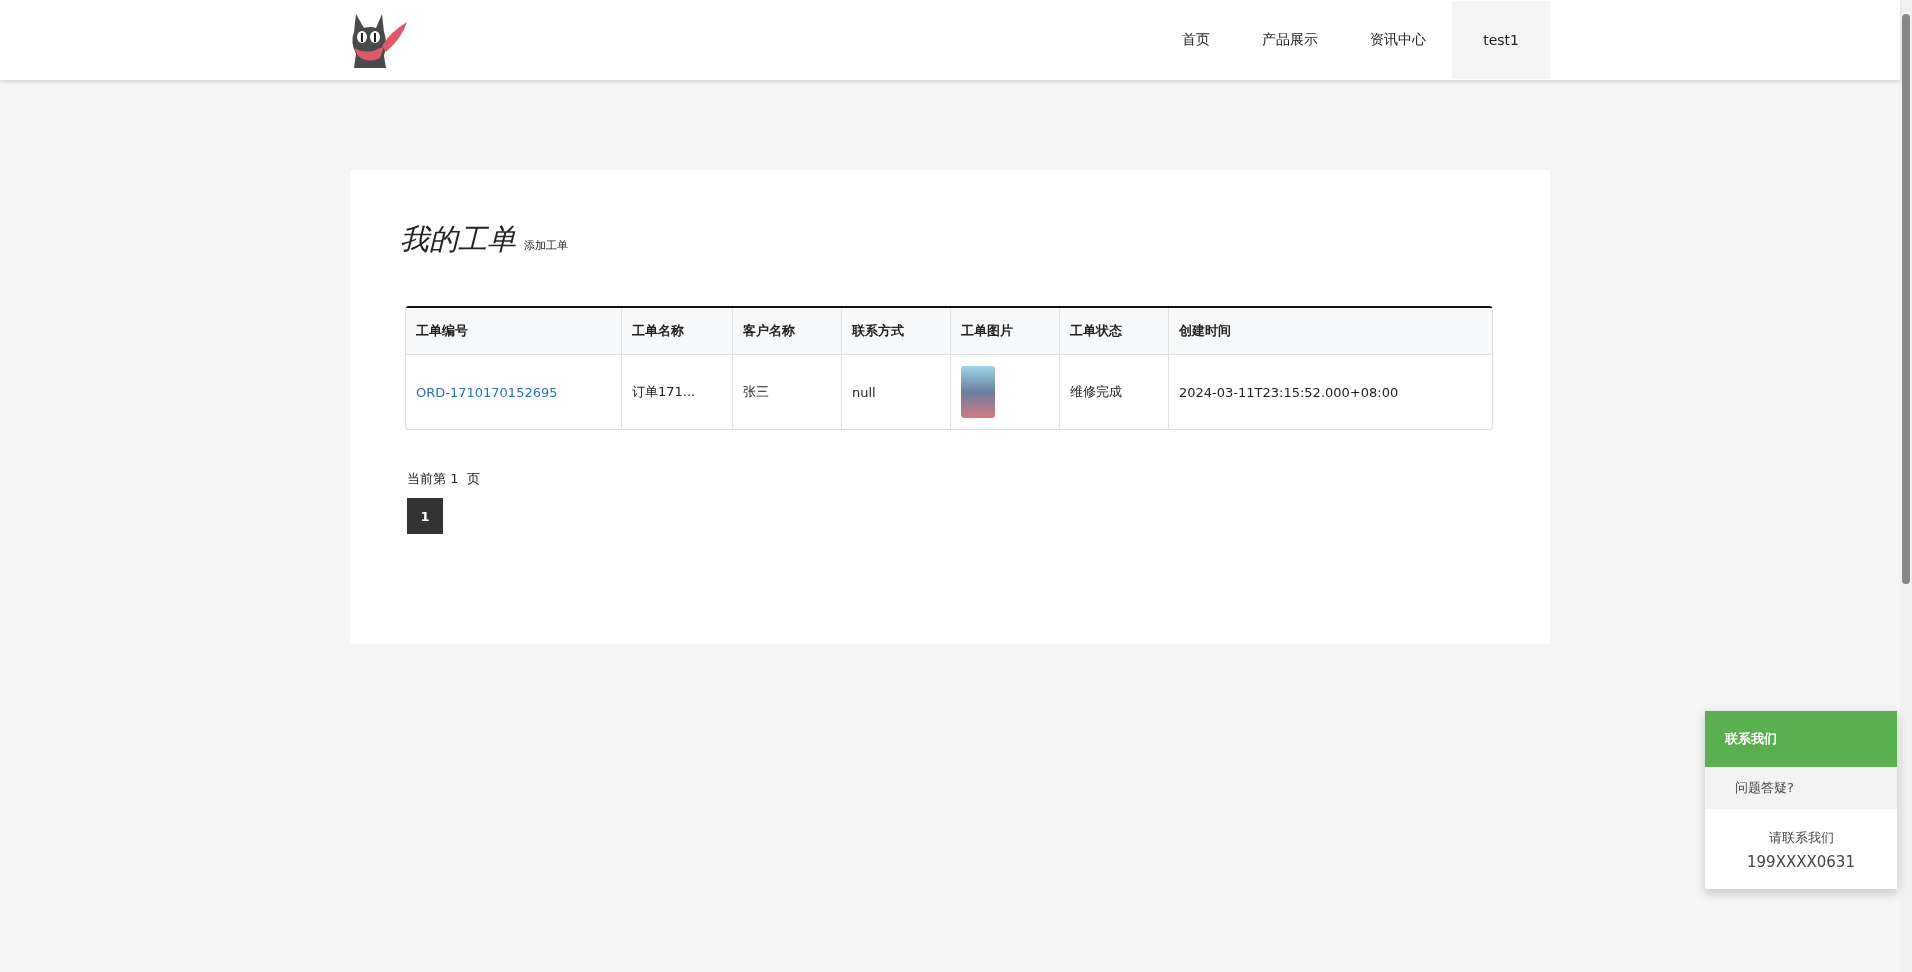  Describe the element at coordinates (379, 40) in the screenshot. I see `cat-logo-icon` at that location.